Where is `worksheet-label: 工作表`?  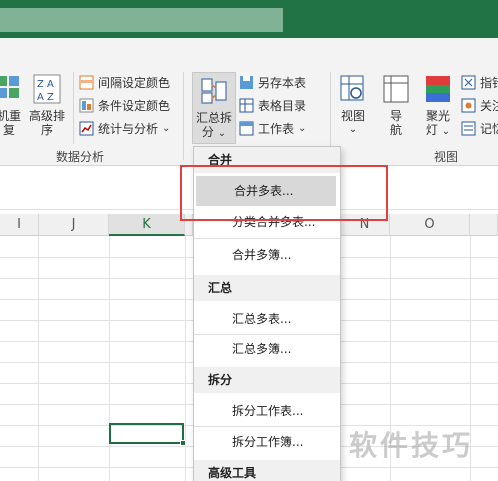
worksheet-label: 工作表 is located at coordinates (276, 128).